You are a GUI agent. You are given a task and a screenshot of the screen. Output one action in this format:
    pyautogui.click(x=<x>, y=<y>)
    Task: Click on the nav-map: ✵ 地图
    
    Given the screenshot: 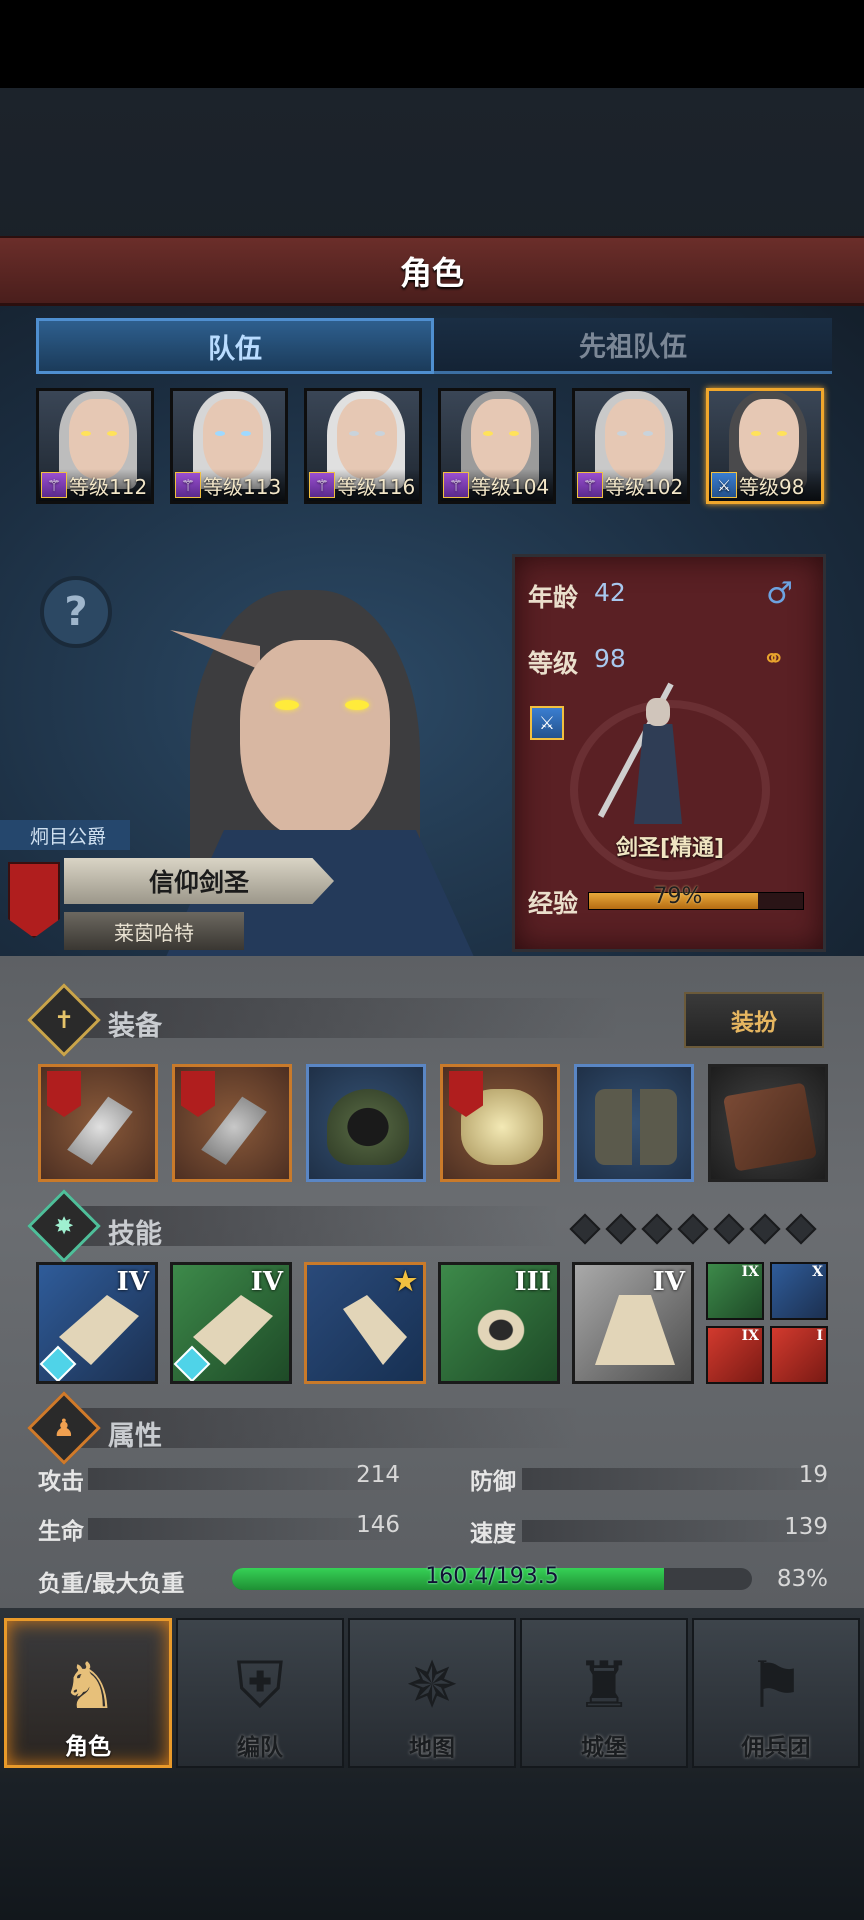 What is the action you would take?
    pyautogui.click(x=432, y=1693)
    